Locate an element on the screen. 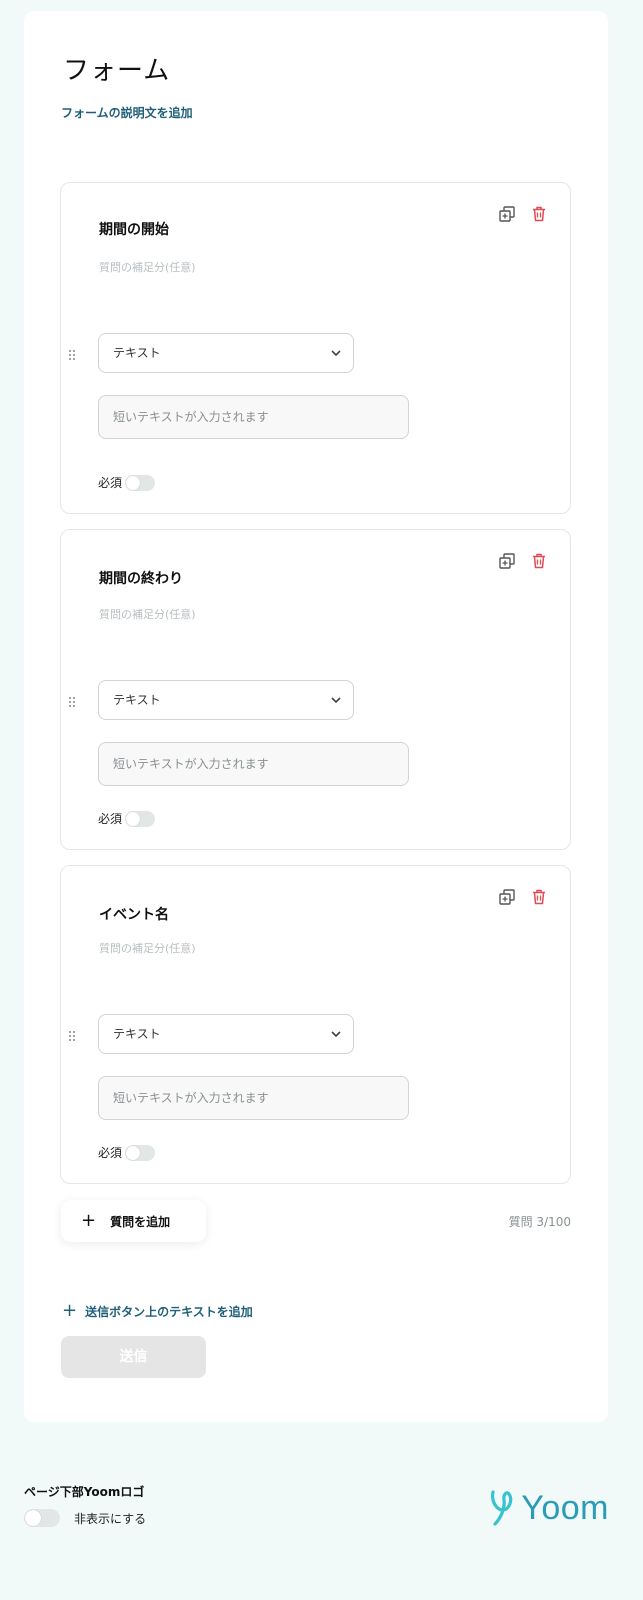  hide-logo-toggle is located at coordinates (42, 1518).